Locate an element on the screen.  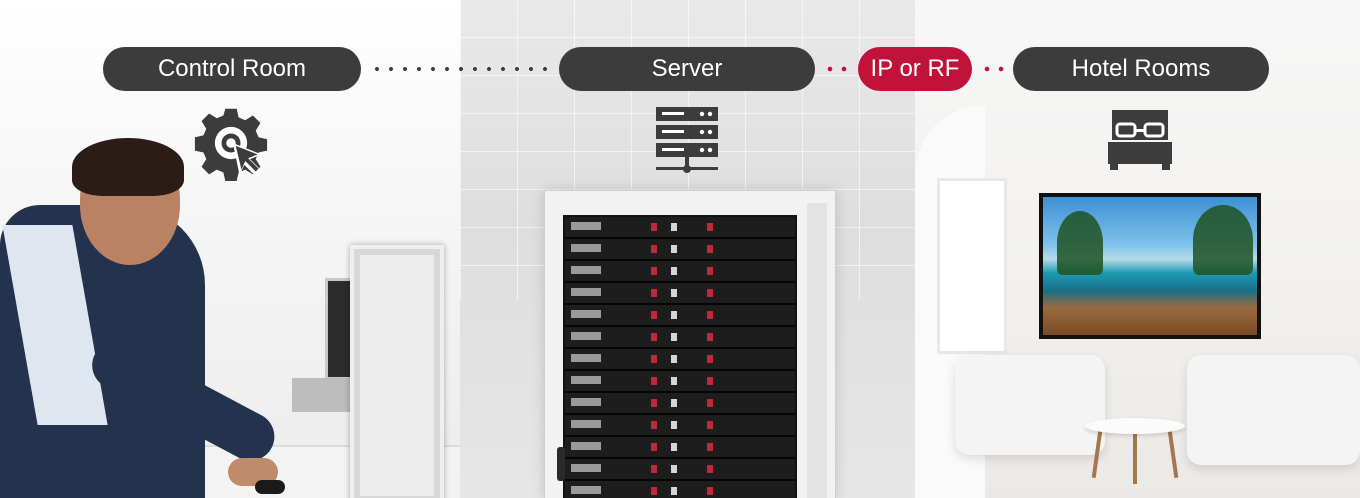
rack-interior is located at coordinates (680, 356).